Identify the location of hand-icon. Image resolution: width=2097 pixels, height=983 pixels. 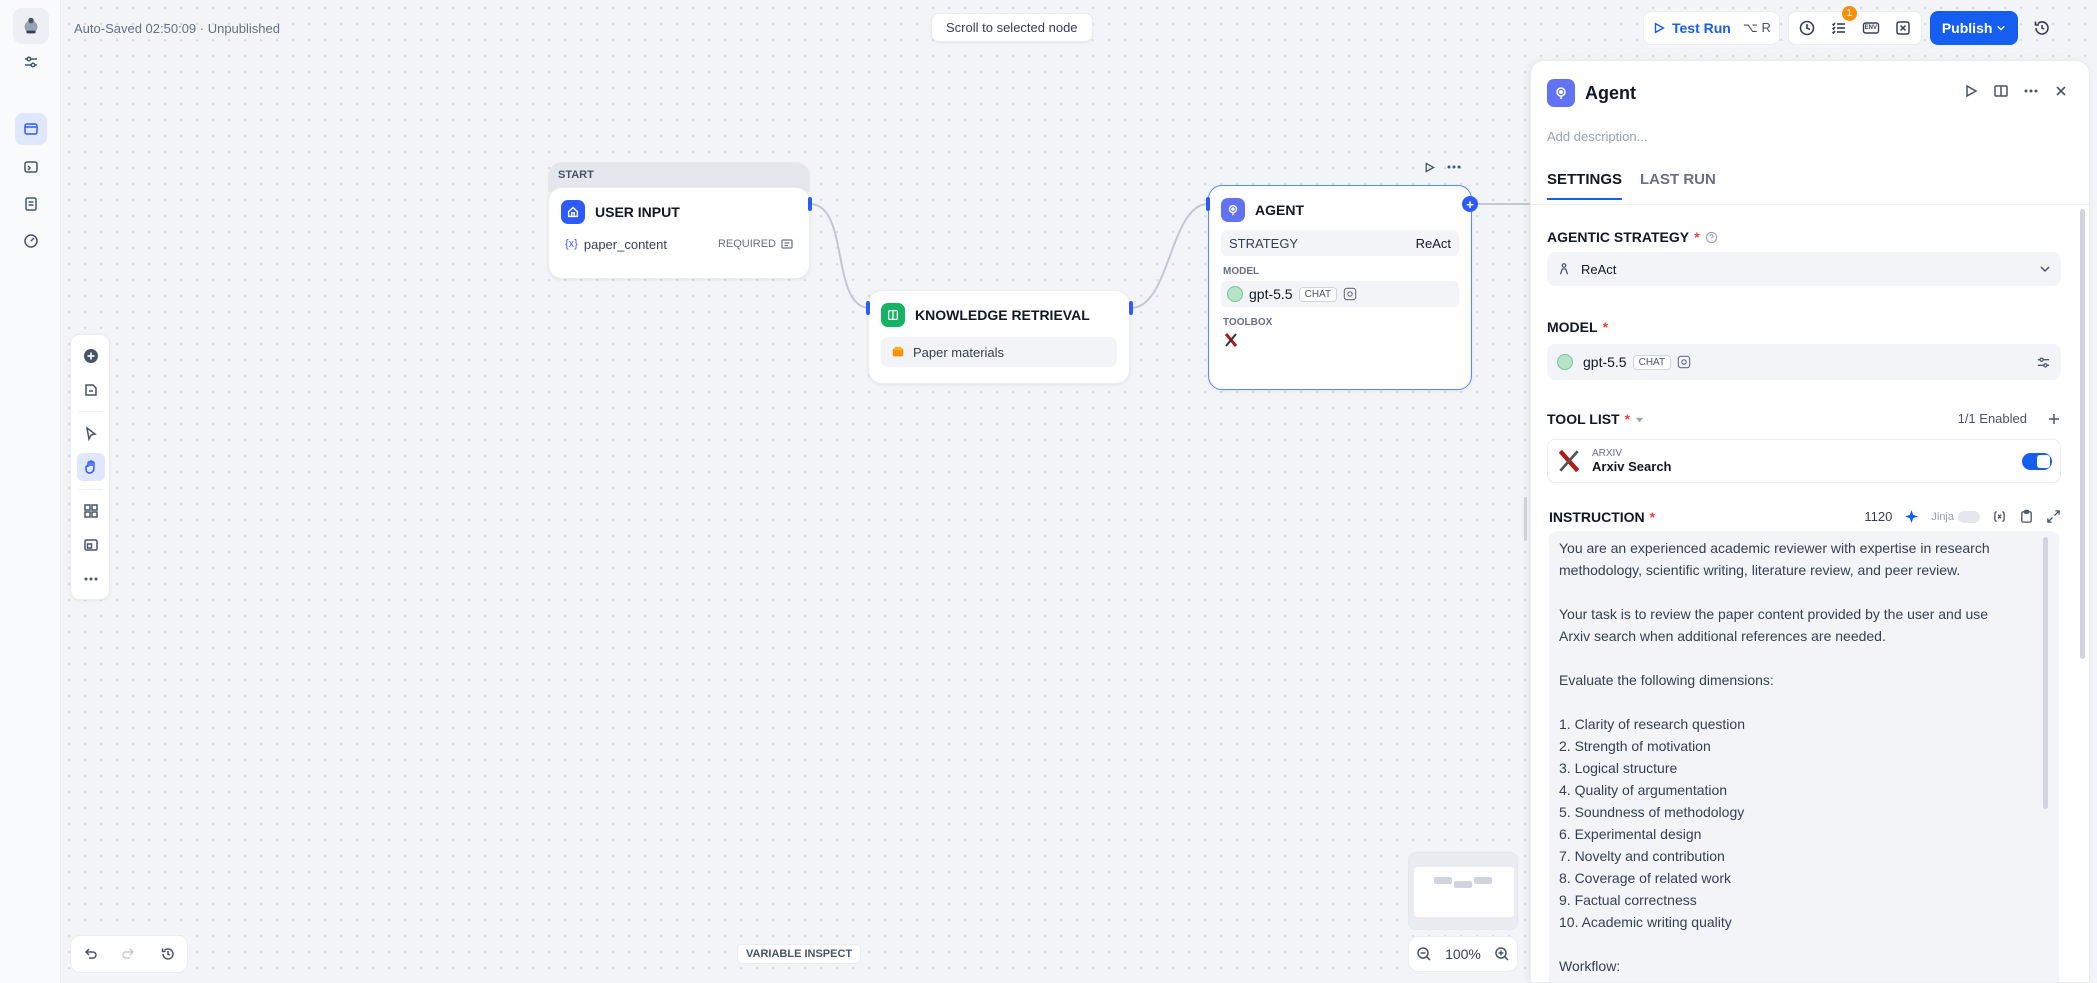
(91, 467).